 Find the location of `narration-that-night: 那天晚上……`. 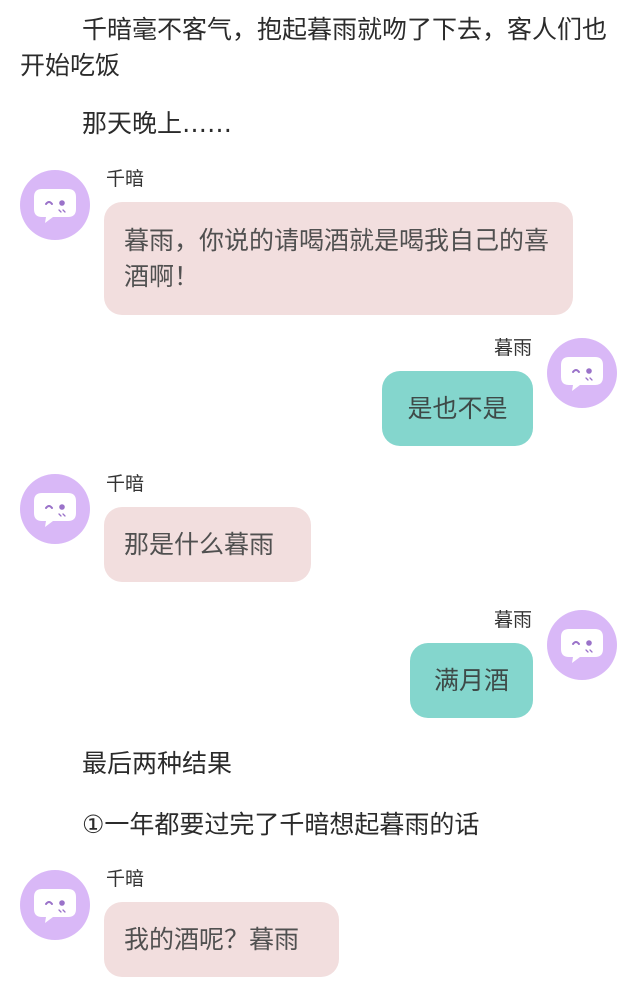

narration-that-night: 那天晚上…… is located at coordinates (157, 123).